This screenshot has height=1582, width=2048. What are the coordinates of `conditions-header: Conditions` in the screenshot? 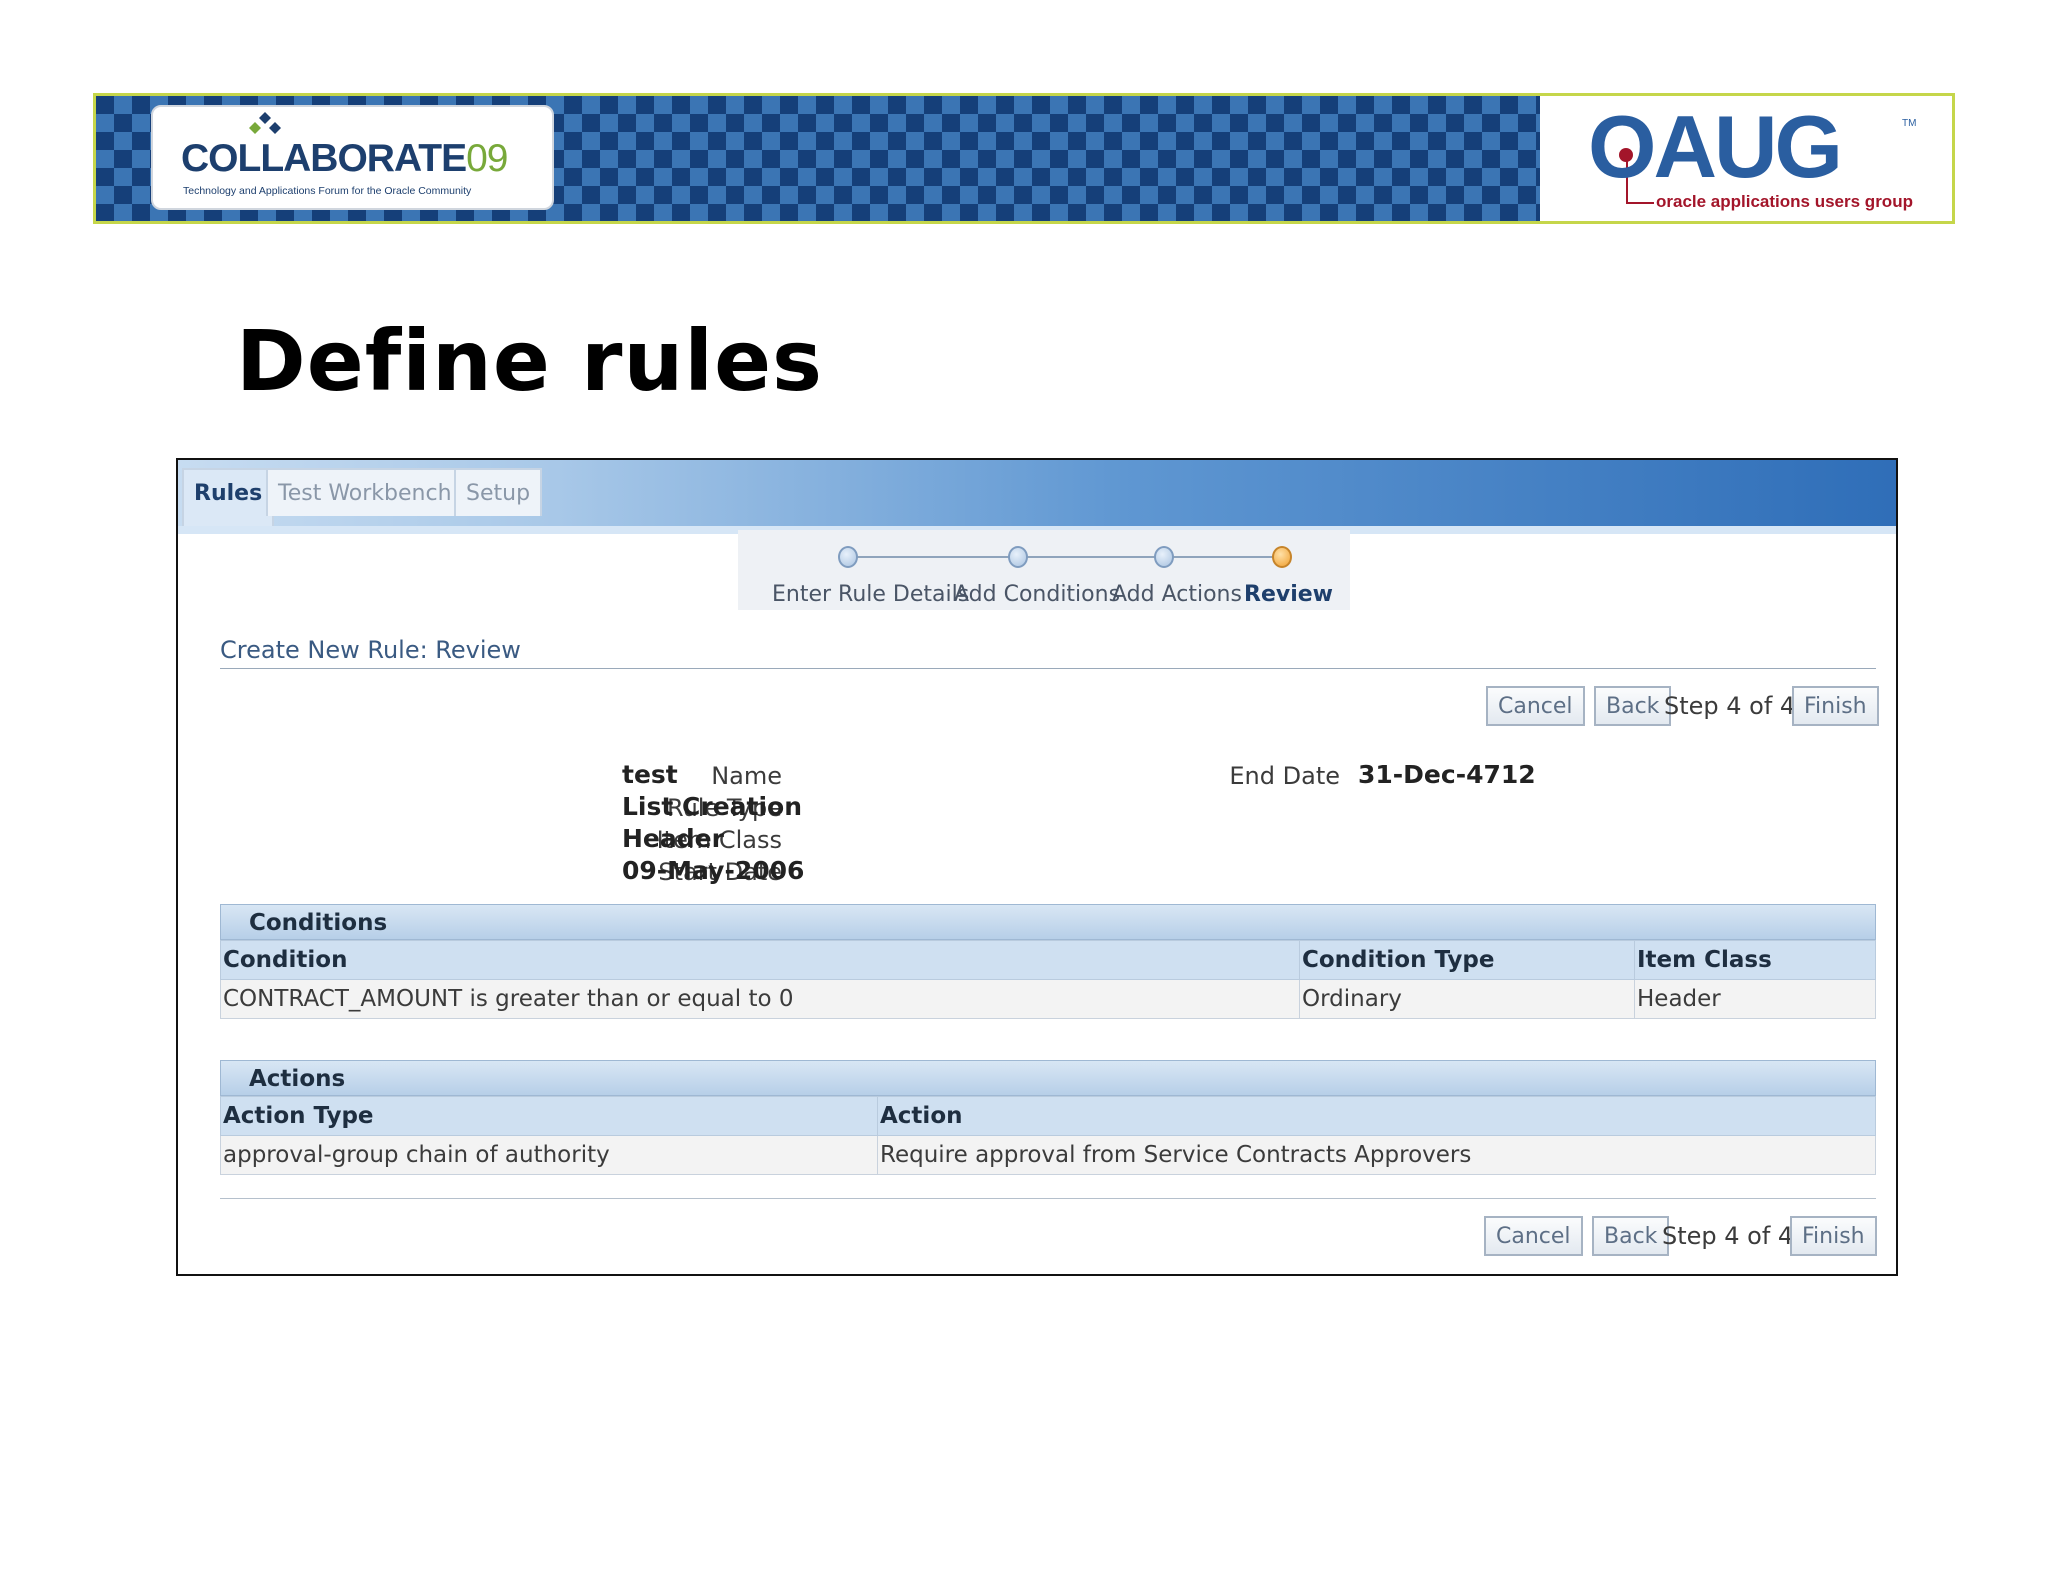 It's located at (1048, 922).